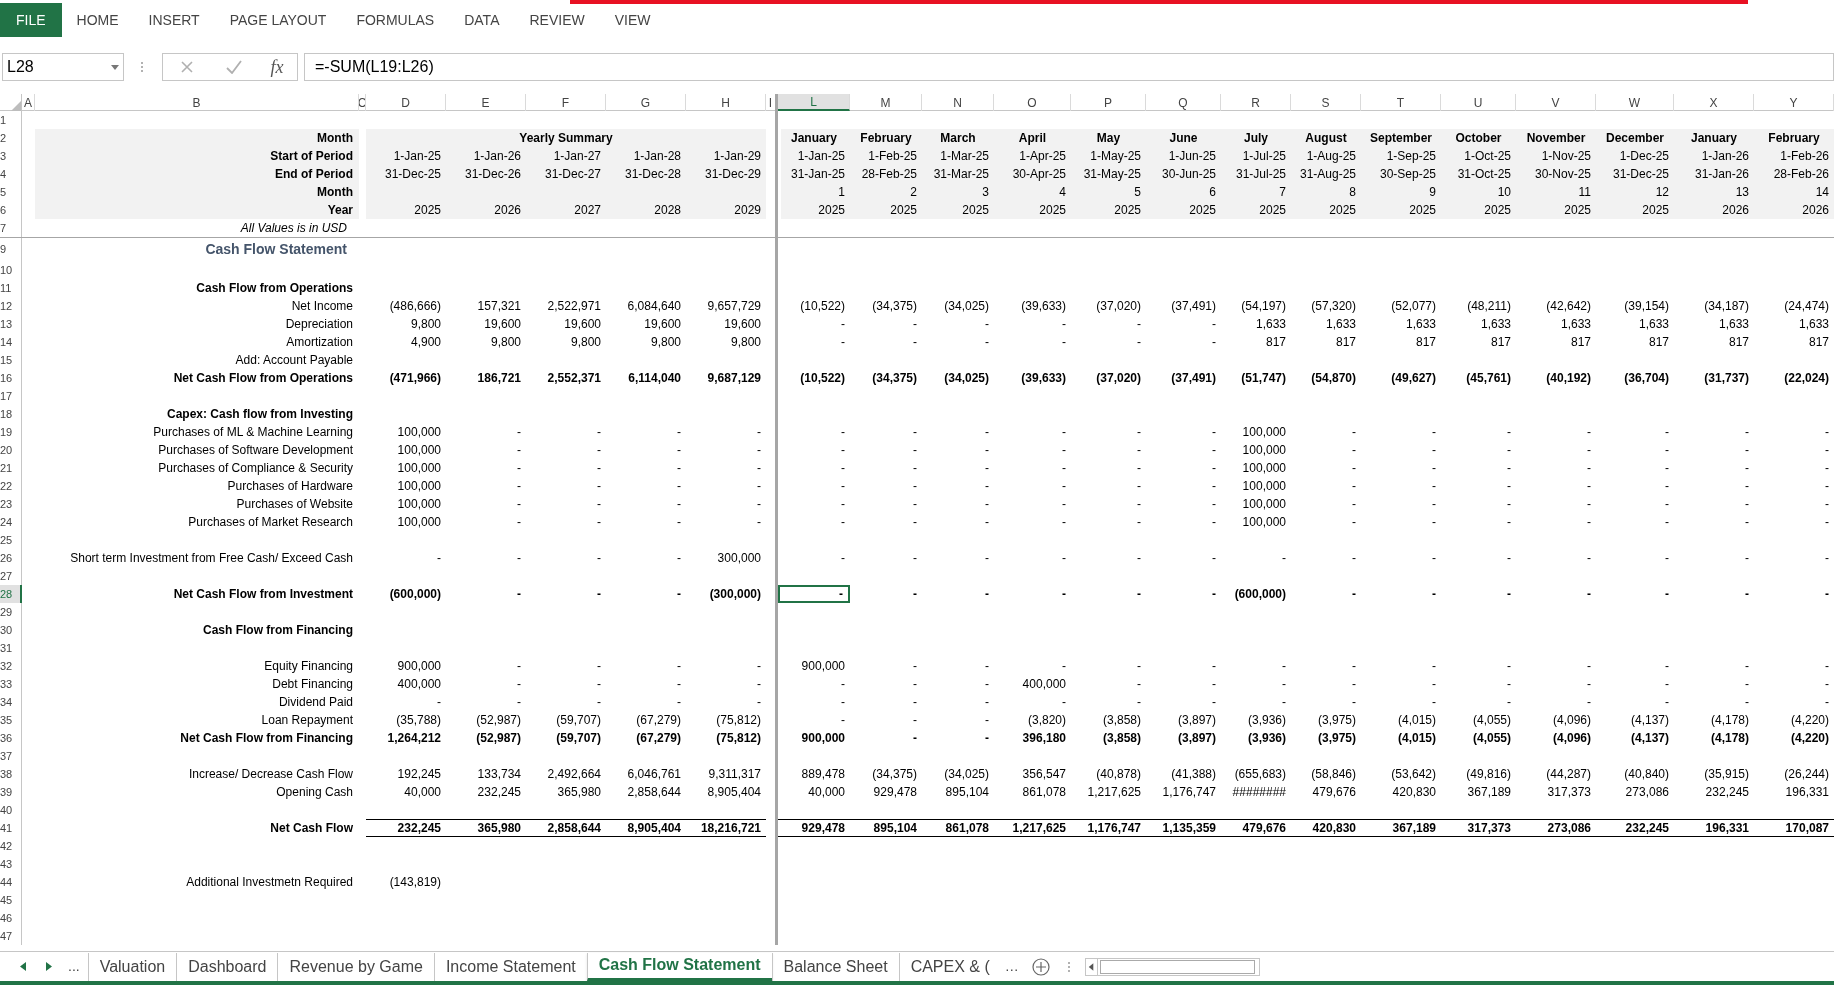 Image resolution: width=1834 pixels, height=985 pixels. What do you see at coordinates (227, 966) in the screenshot?
I see `sheet-tab: Dashboard` at bounding box center [227, 966].